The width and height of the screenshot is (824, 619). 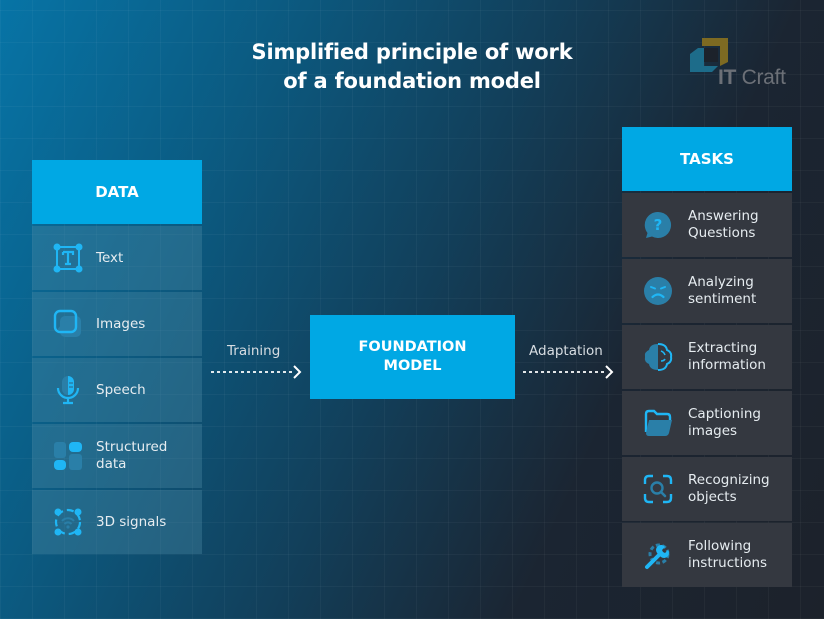 What do you see at coordinates (256, 372) in the screenshot?
I see `training-arrow-icon` at bounding box center [256, 372].